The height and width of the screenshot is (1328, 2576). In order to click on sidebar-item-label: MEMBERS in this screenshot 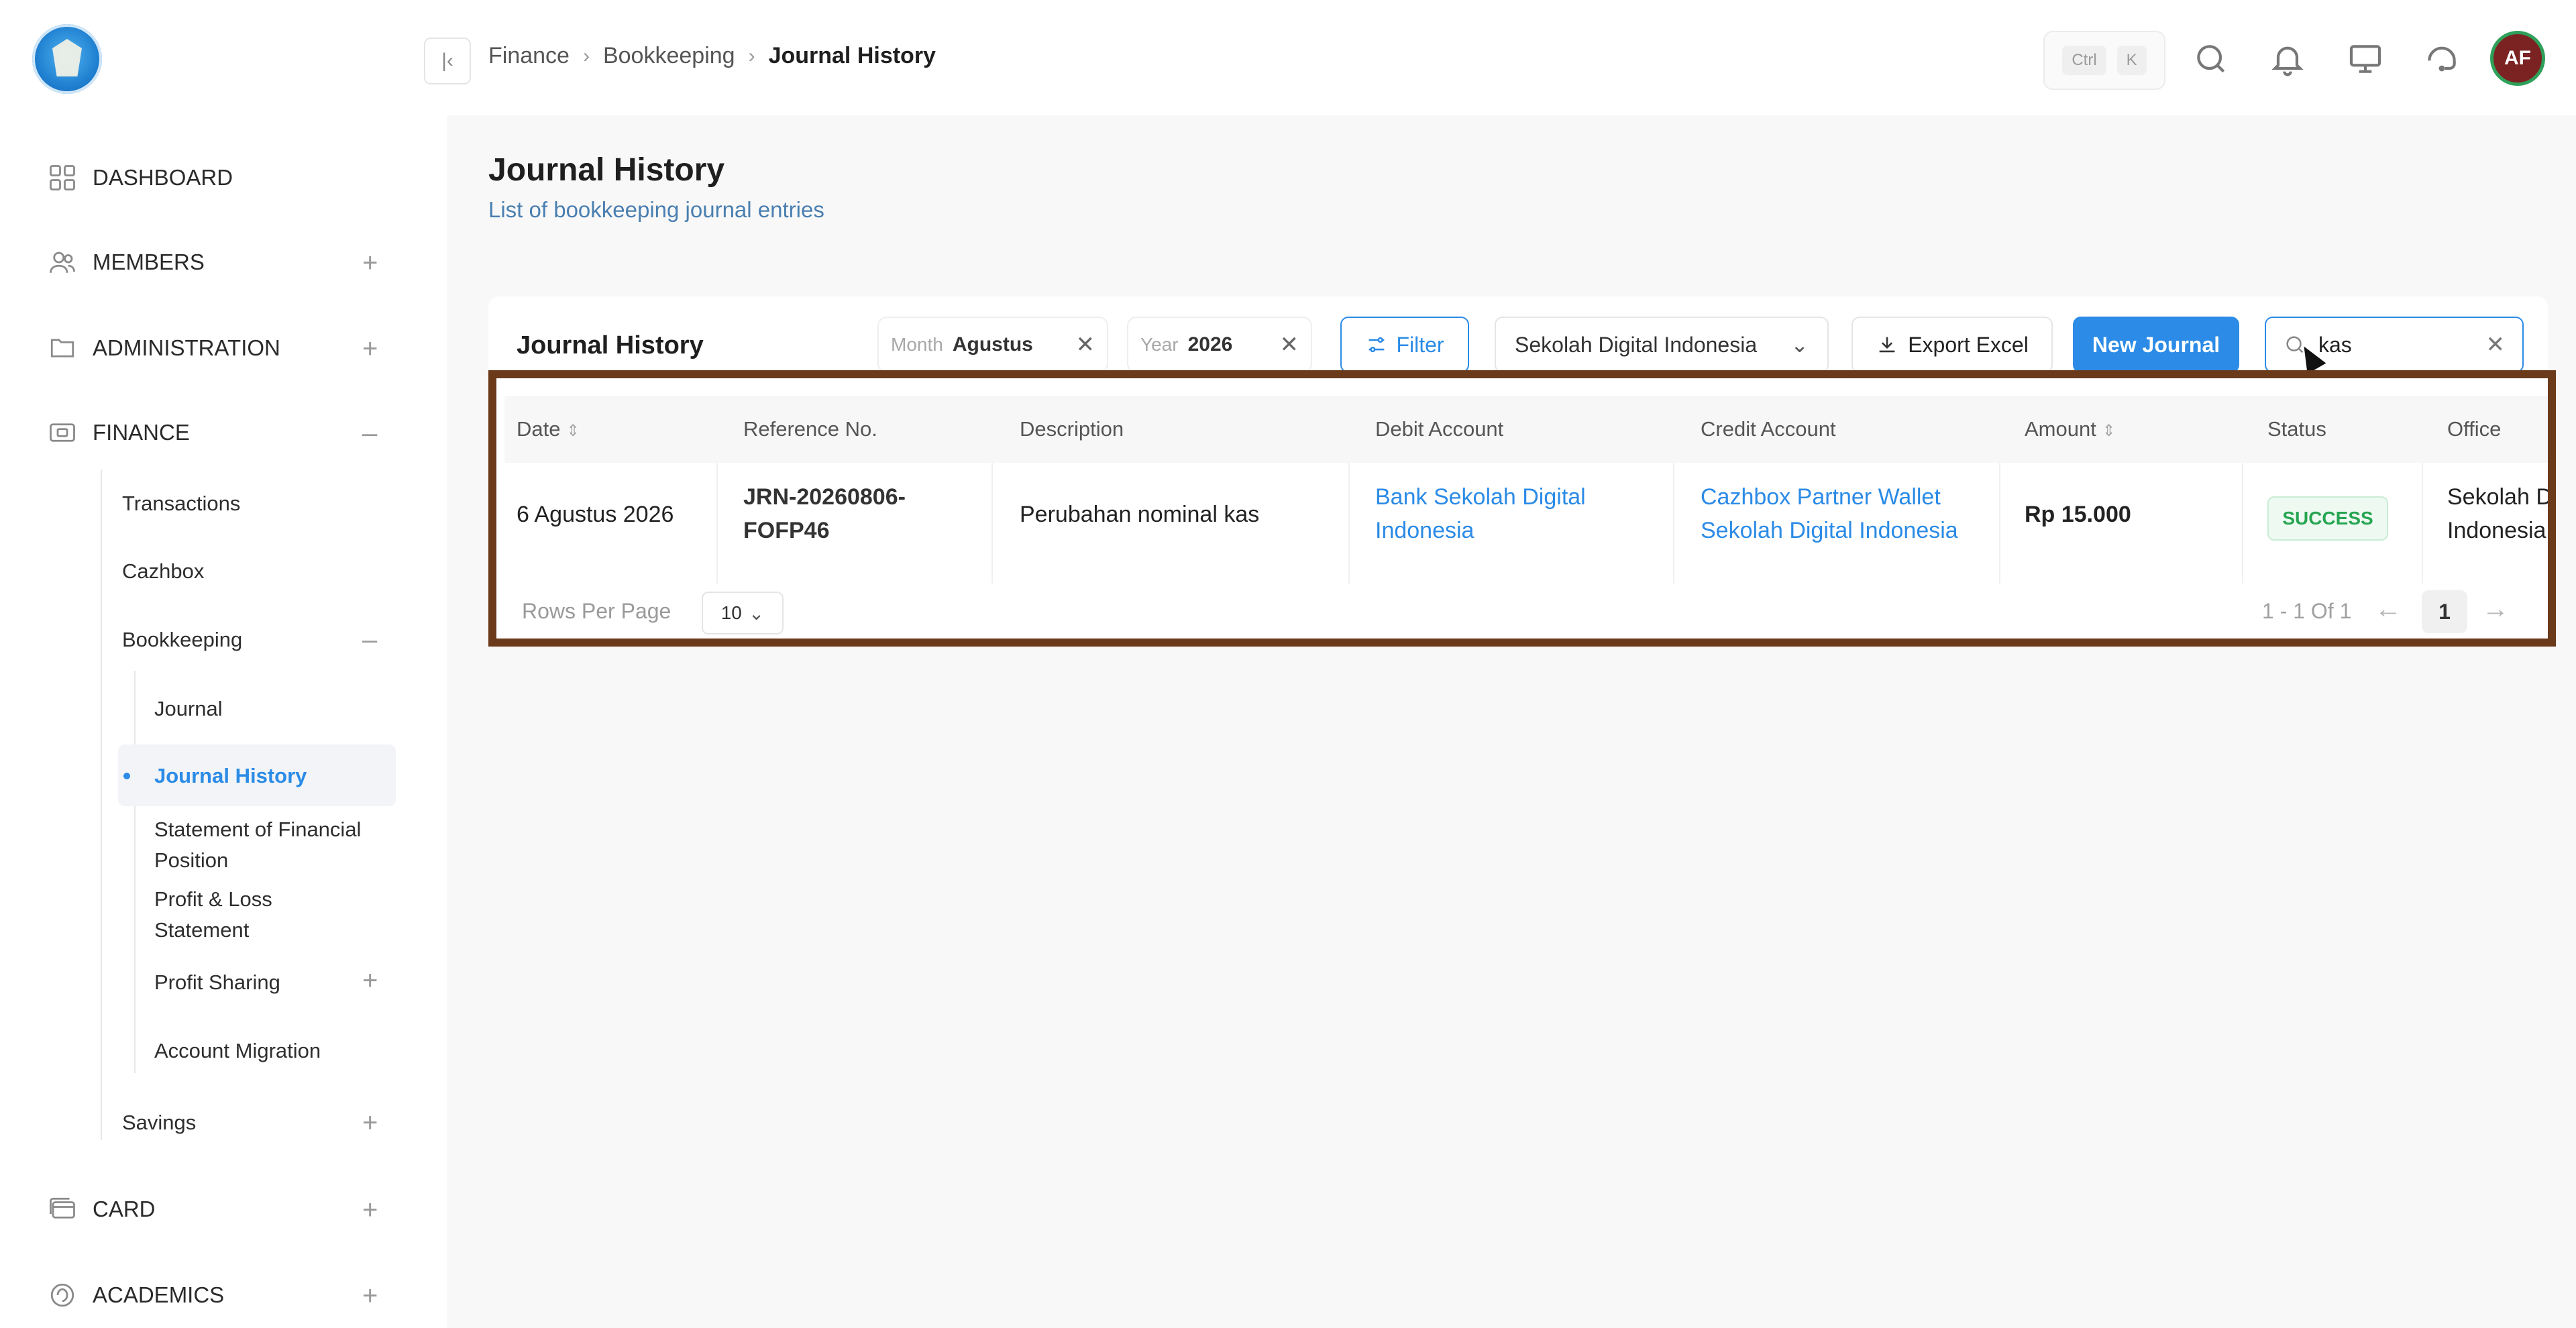, I will do `click(149, 262)`.